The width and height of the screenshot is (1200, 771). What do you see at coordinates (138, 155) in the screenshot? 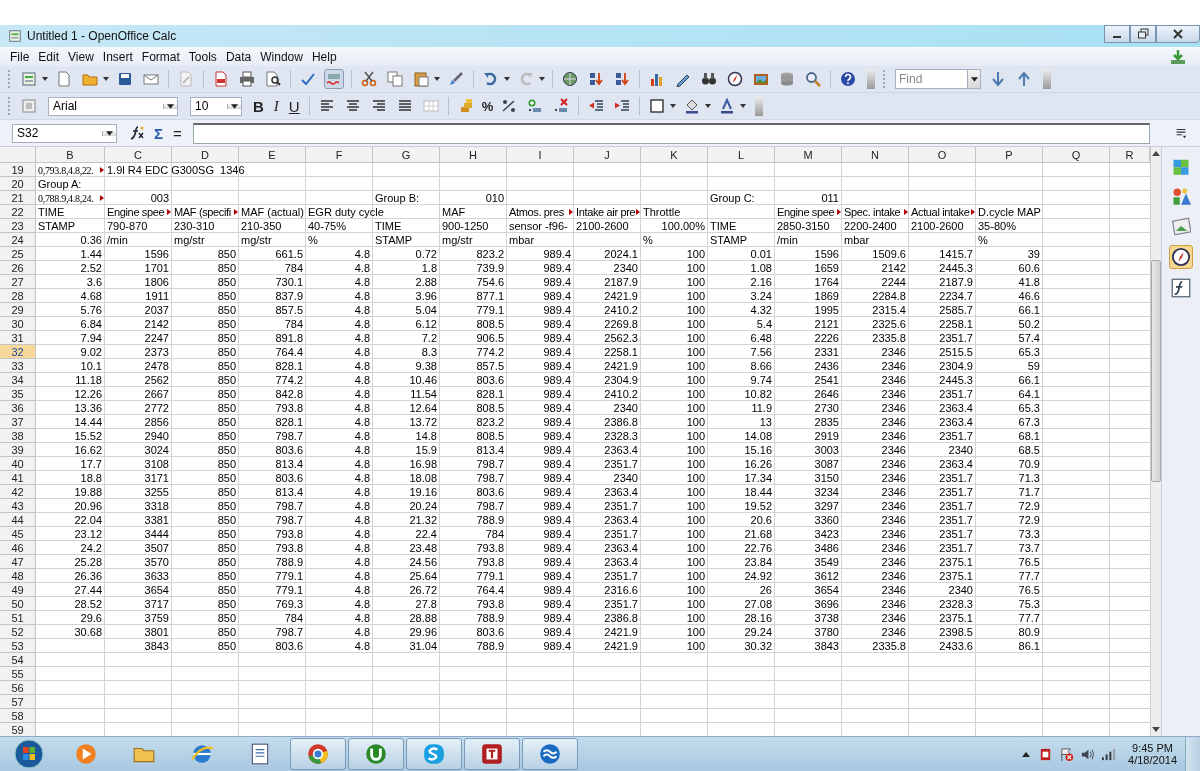
I see `column-header: C` at bounding box center [138, 155].